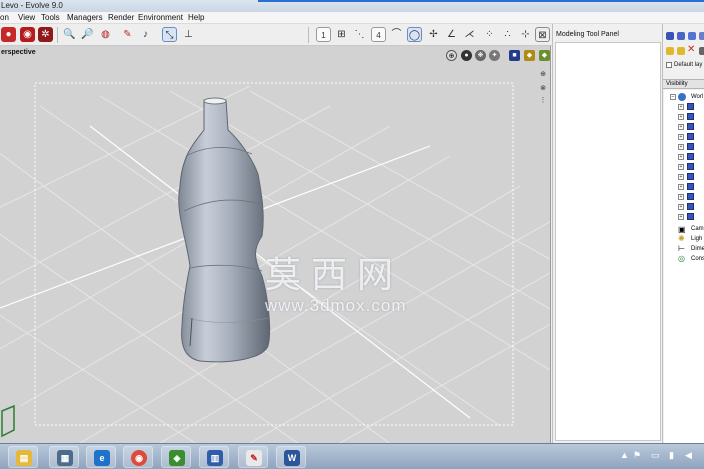 The height and width of the screenshot is (469, 704). Describe the element at coordinates (121, 18) in the screenshot. I see `menu-item-render: Render` at that location.